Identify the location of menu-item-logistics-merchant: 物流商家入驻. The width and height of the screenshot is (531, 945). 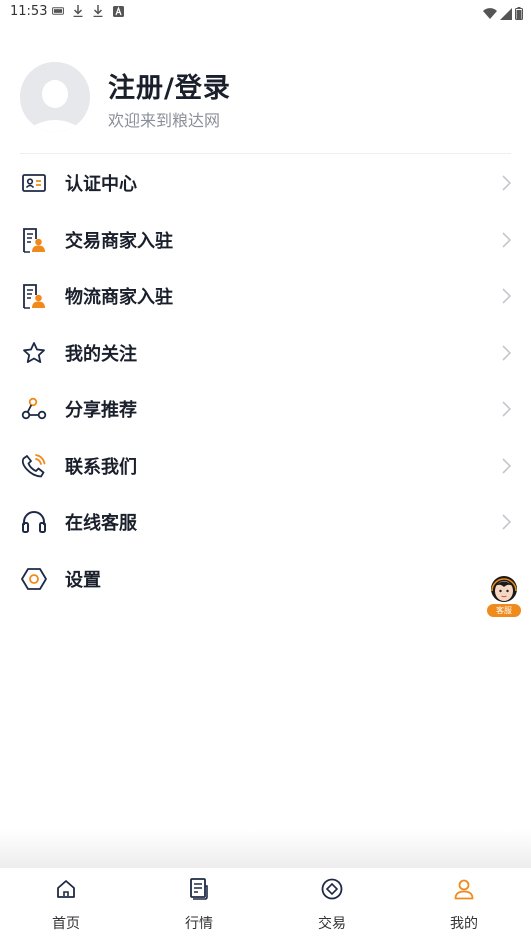
(265, 296).